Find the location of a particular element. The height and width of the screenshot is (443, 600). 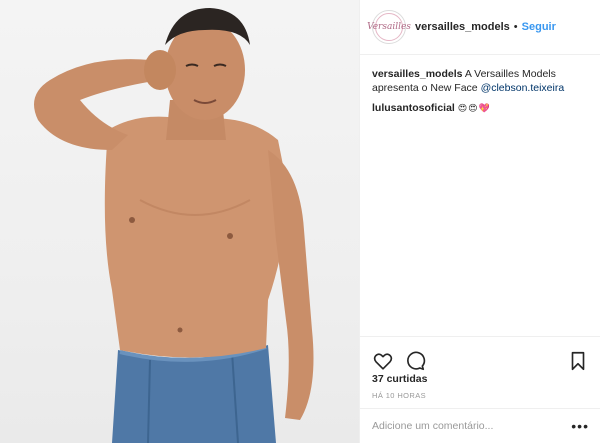

heart-icon is located at coordinates (383, 361).